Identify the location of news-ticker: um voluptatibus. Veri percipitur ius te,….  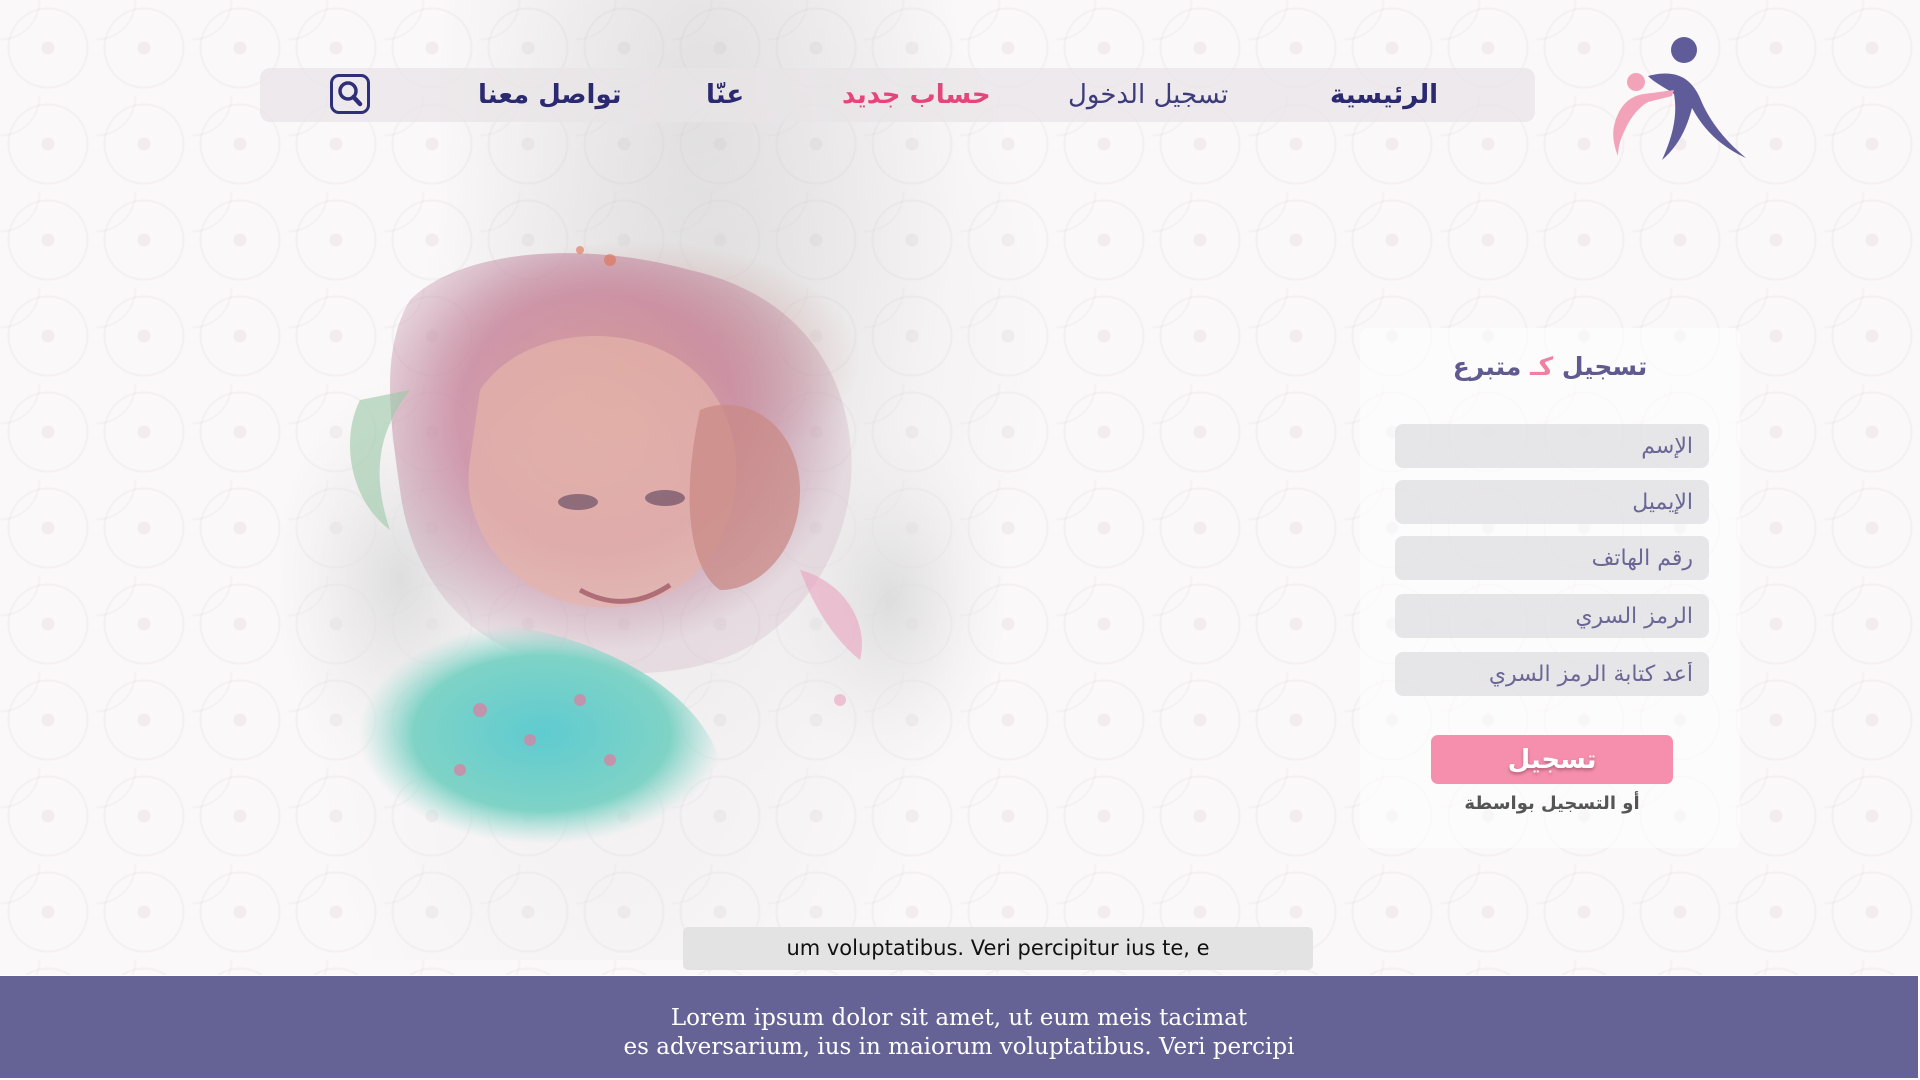
(998, 948).